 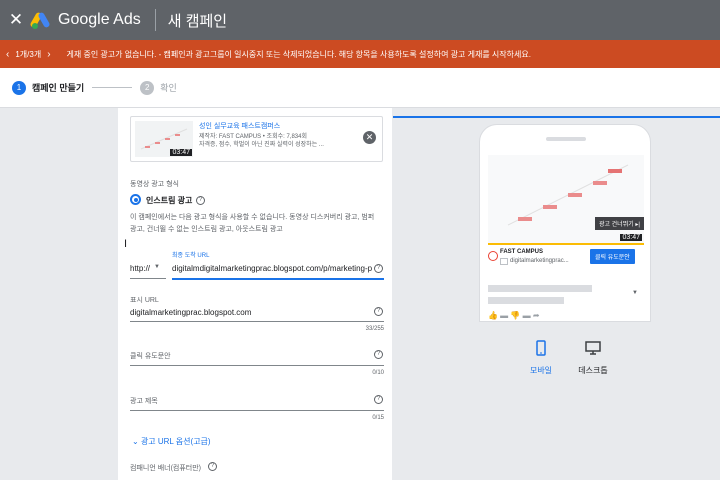 What do you see at coordinates (135, 199) in the screenshot?
I see `instream-radio` at bounding box center [135, 199].